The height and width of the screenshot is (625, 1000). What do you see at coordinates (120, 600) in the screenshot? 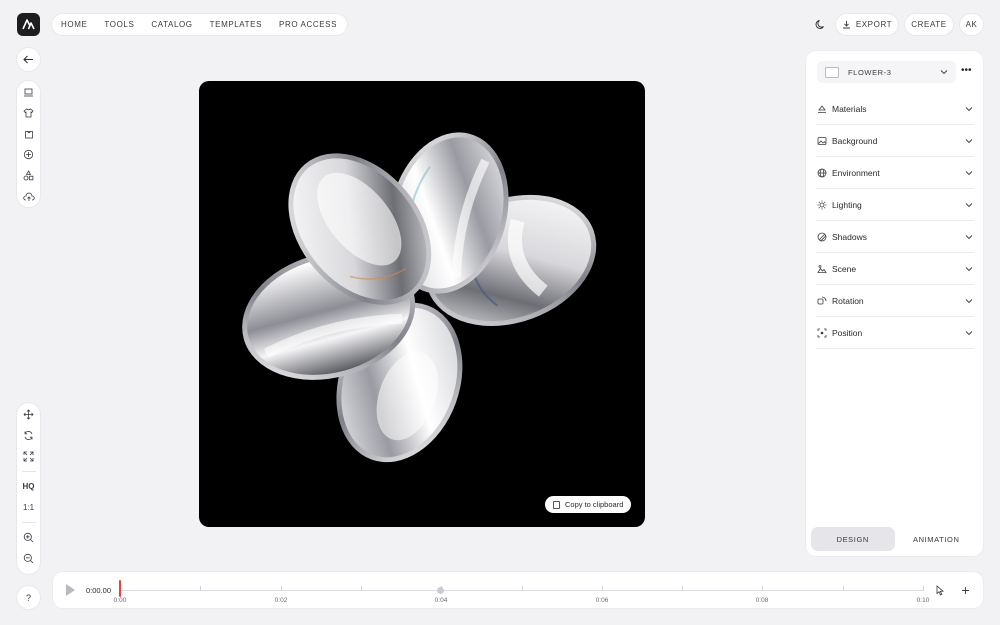
I see `time-label: 0:00` at bounding box center [120, 600].